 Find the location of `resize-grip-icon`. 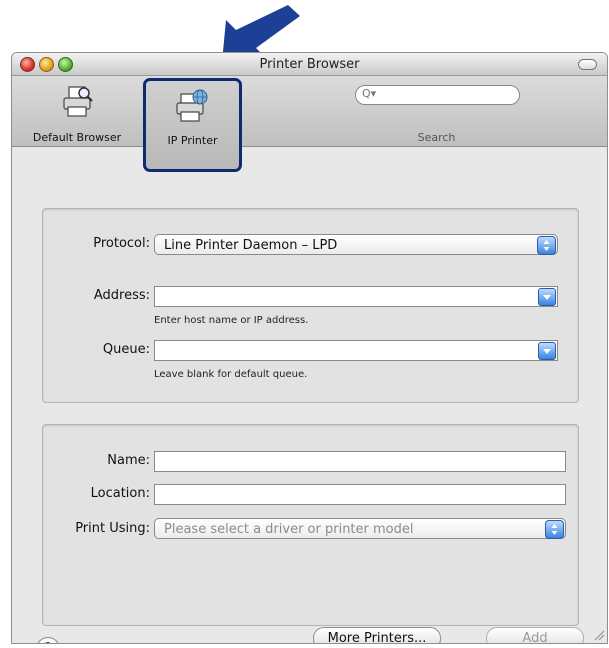

resize-grip-icon is located at coordinates (599, 635).